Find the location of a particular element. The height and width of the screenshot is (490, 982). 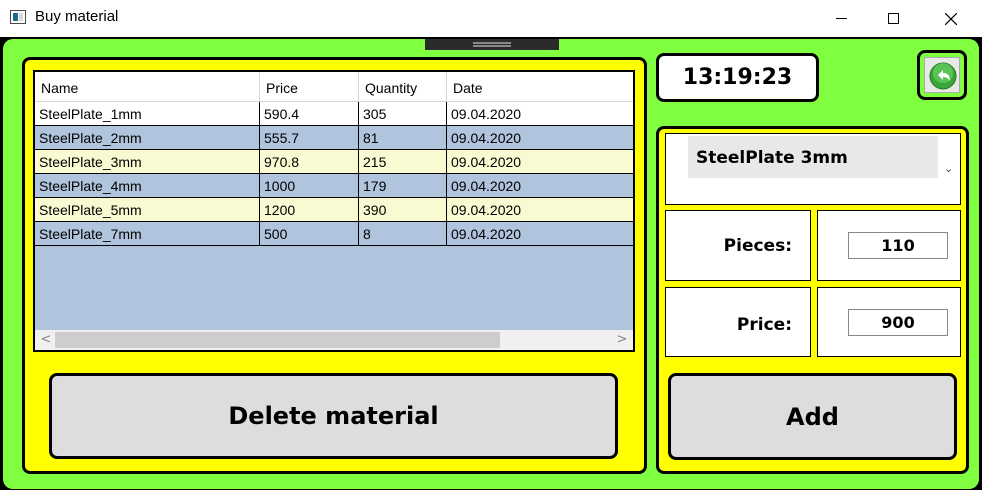

horizontal-scrollbar: < > is located at coordinates (334, 340).